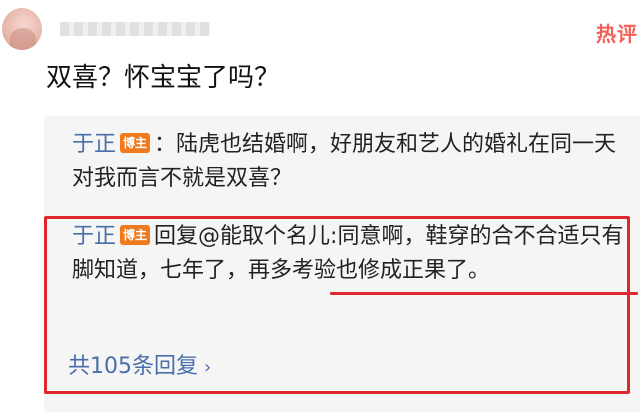 This screenshot has height=413, width=640. I want to click on blurred-username, so click(135, 29).